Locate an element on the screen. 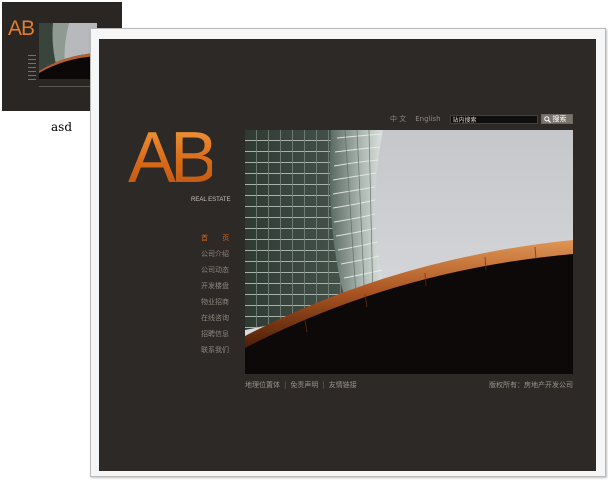 This screenshot has width=608, height=480. main-navigation: 首 页 公司介绍 公司动态 开发楼盘 物业招商 在线咨询 招聘信息 联系我们 is located at coordinates (221, 297).